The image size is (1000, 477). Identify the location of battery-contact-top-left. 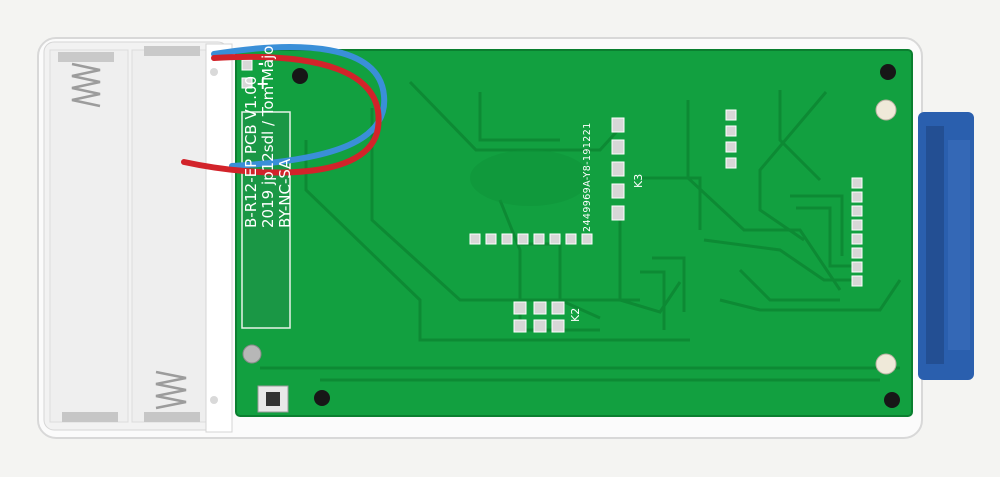
(86, 57).